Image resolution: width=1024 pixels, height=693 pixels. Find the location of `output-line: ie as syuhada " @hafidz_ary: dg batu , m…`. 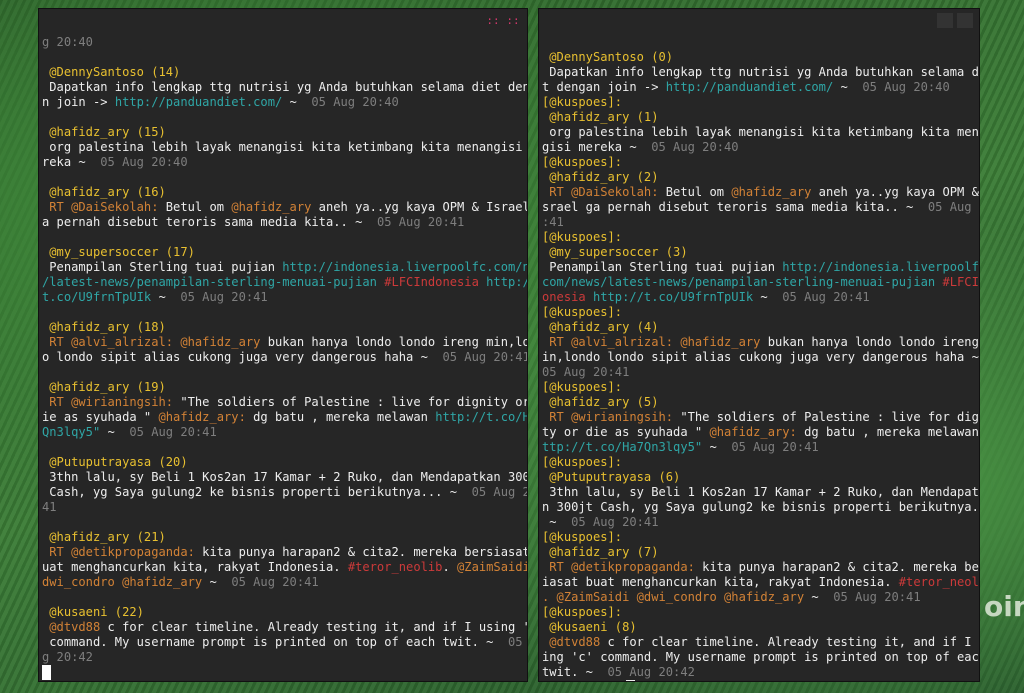

output-line: ie as syuhada " @hafidz_ary: dg batu , m… is located at coordinates (284, 417).